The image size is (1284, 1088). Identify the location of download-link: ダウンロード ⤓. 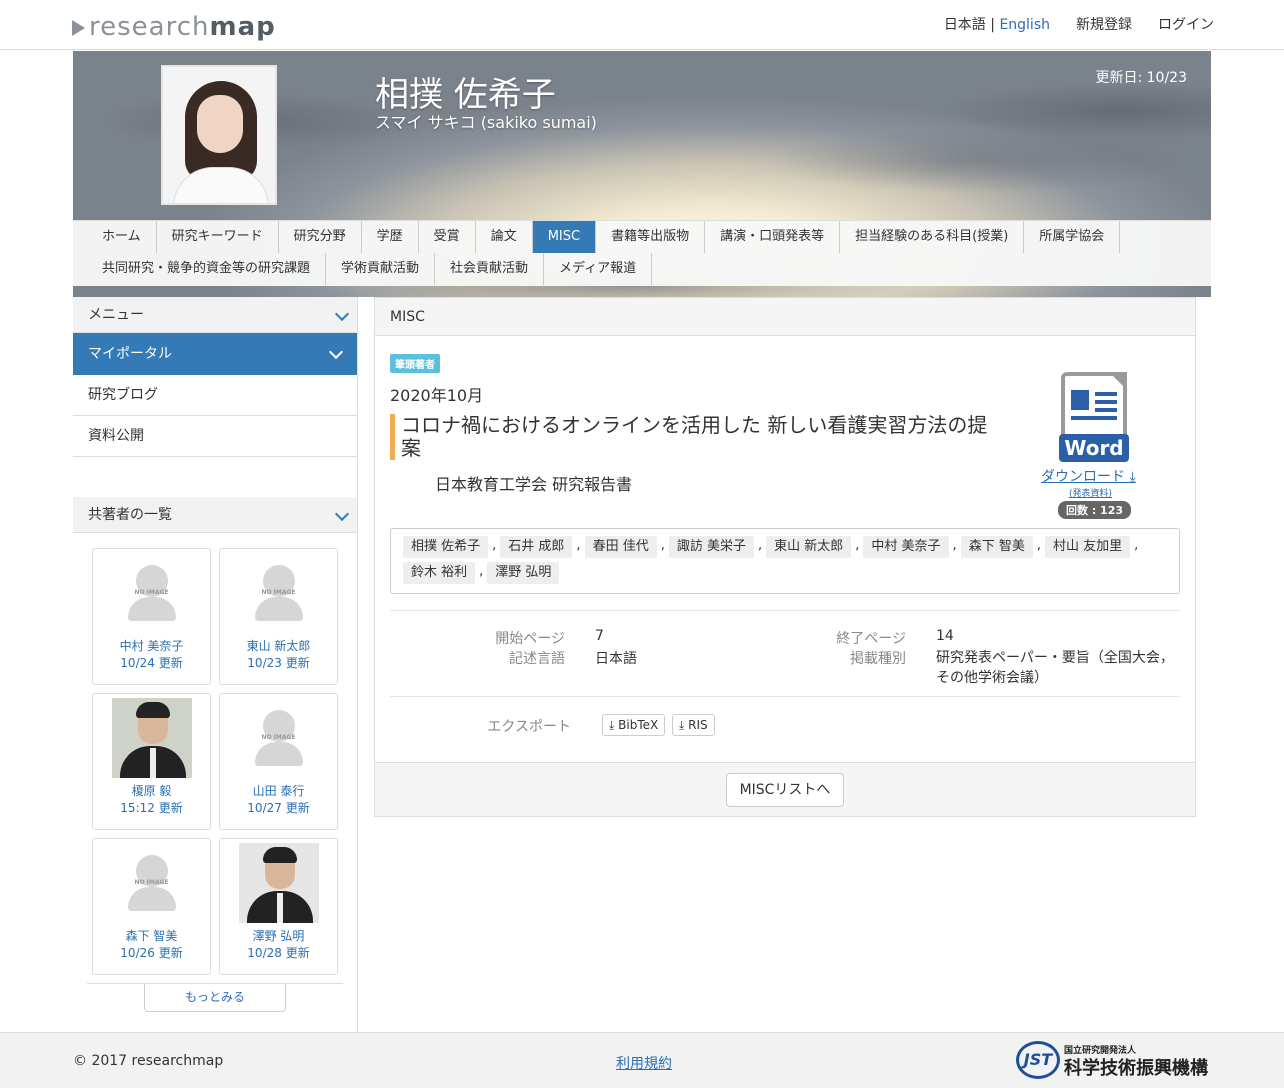
(1088, 476).